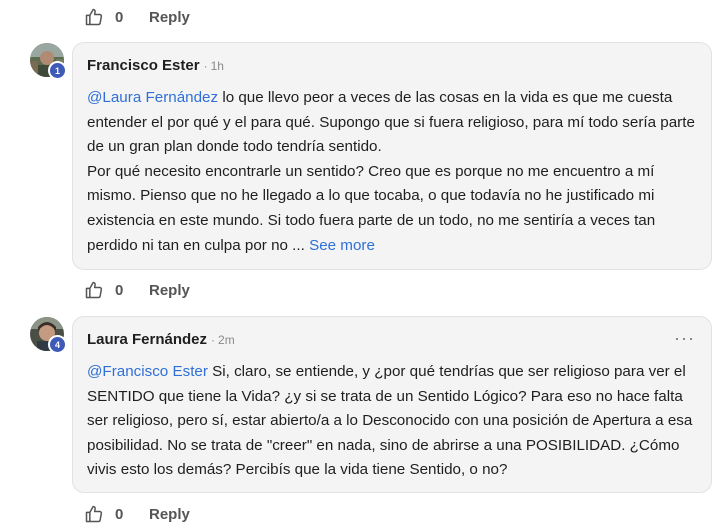 This screenshot has height=525, width=720. I want to click on mention-link: @Laura Fernández, so click(152, 97).